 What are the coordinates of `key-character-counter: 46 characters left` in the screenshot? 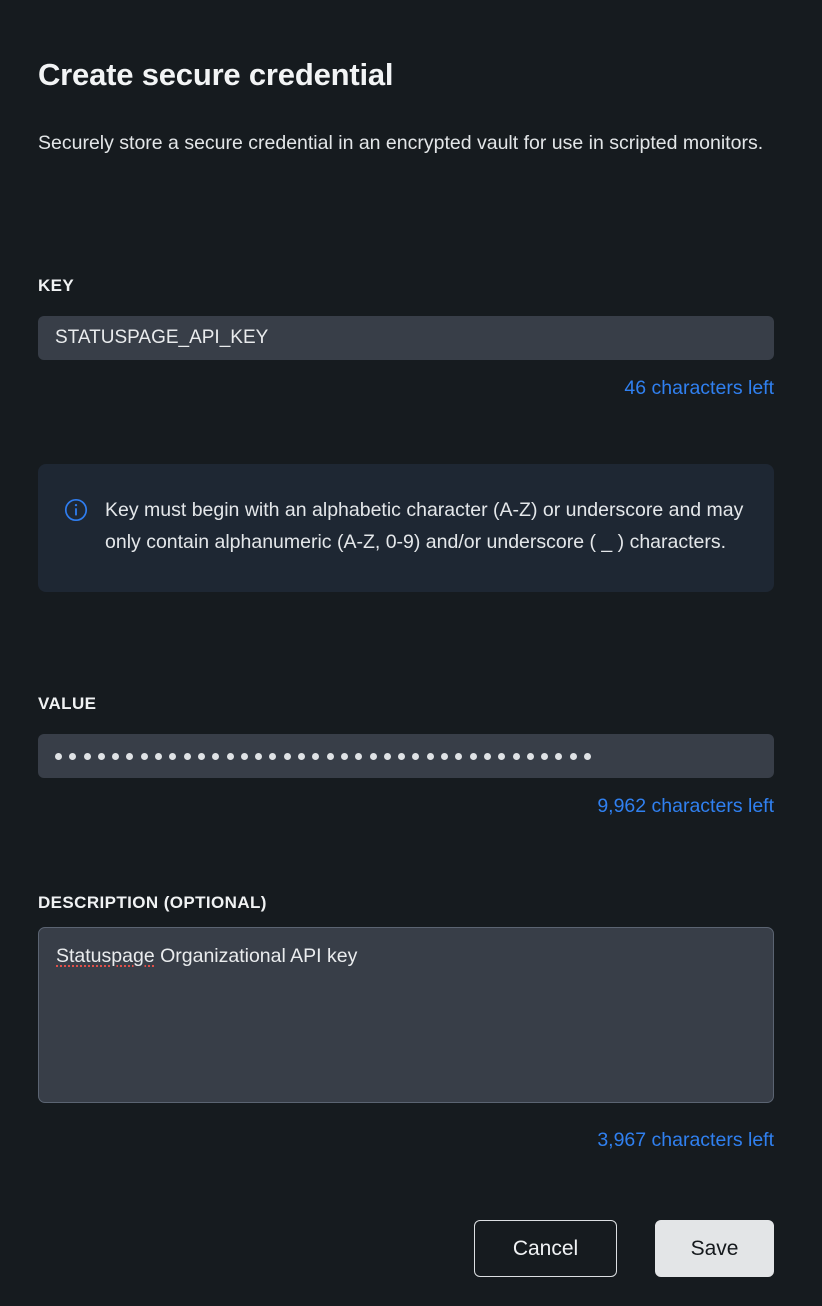 It's located at (699, 388).